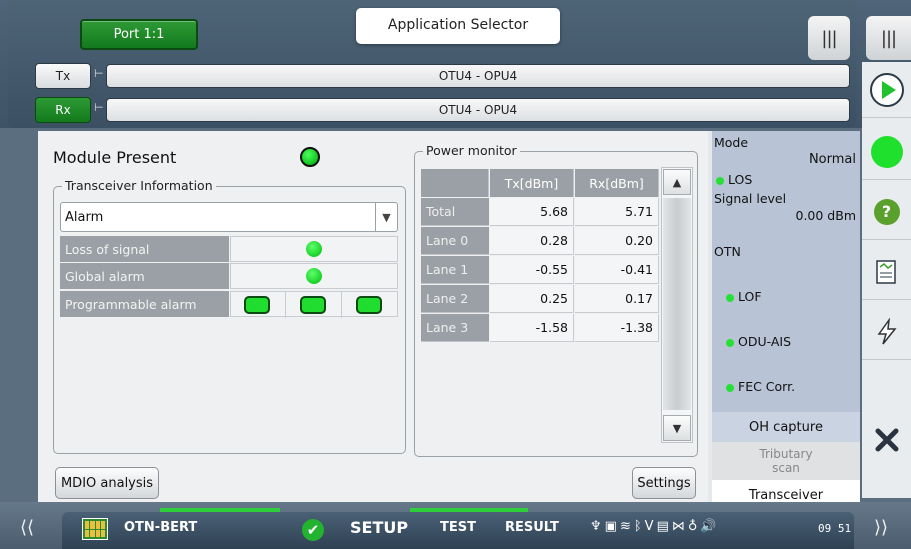  What do you see at coordinates (664, 526) in the screenshot?
I see `terminal-icon: ▤` at bounding box center [664, 526].